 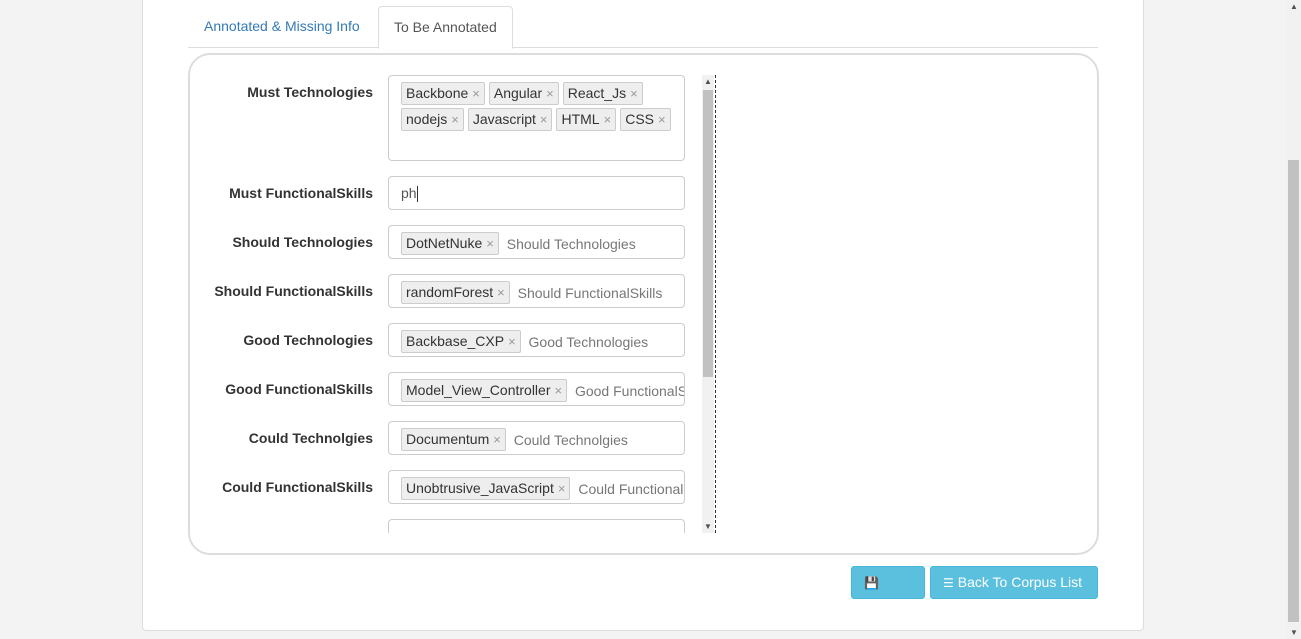 I want to click on should-functional-skills-input: randomForest × Should FunctionalSkills, so click(x=536, y=291).